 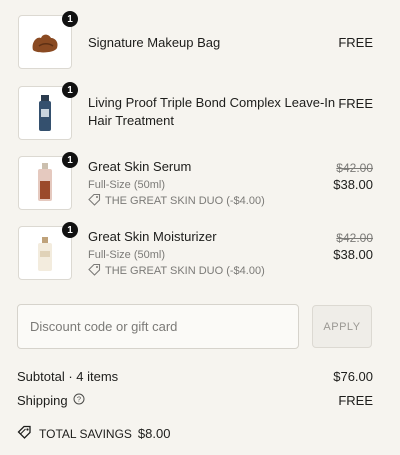 What do you see at coordinates (342, 326) in the screenshot?
I see `apply-button: APPLY` at bounding box center [342, 326].